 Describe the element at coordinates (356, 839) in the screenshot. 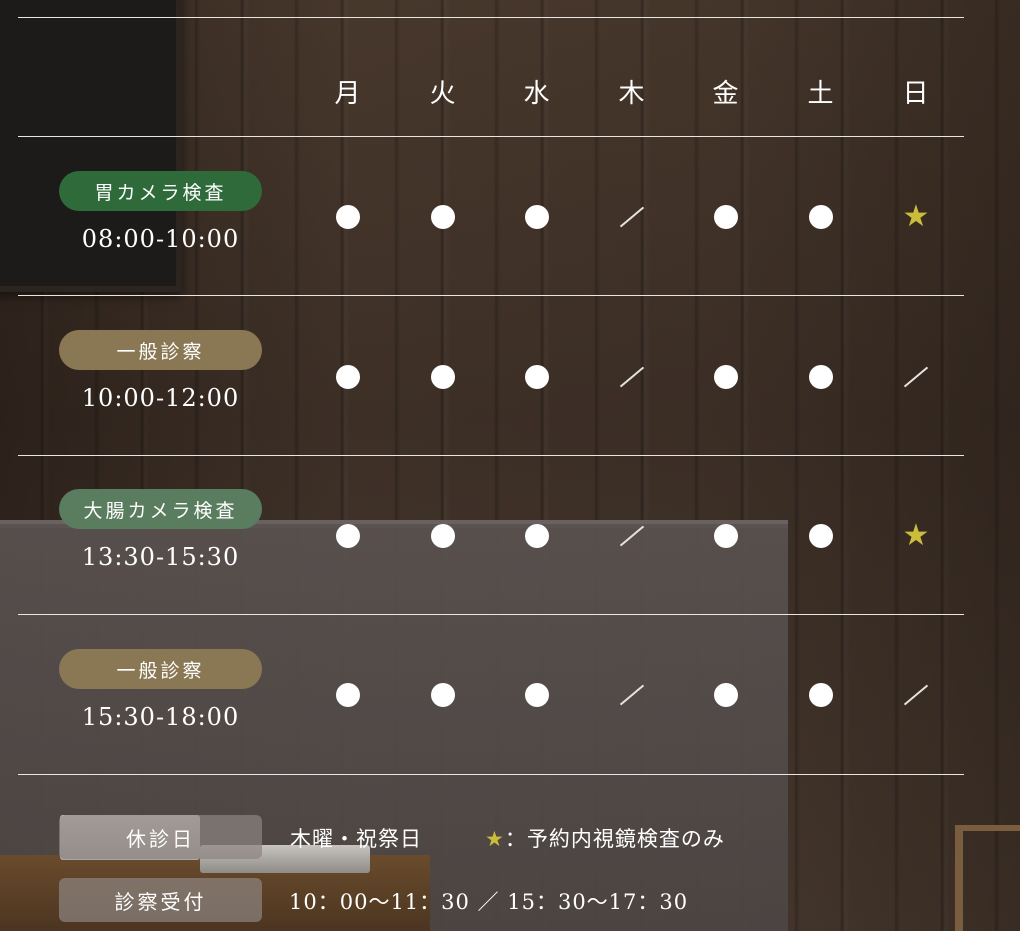

I see `closed-days-value: 木曜・祝祭日` at that location.